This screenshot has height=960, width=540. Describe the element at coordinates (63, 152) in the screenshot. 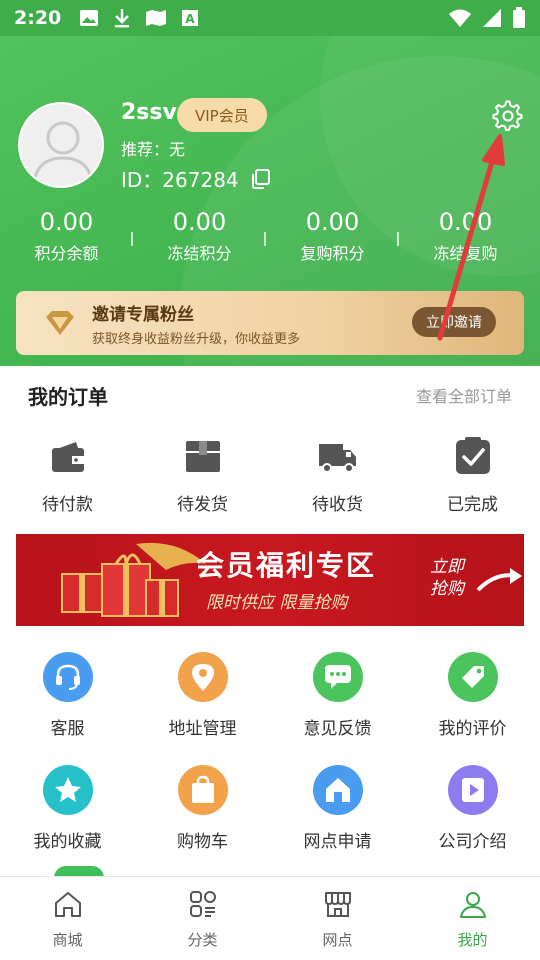

I see `default-avatar-icon` at that location.